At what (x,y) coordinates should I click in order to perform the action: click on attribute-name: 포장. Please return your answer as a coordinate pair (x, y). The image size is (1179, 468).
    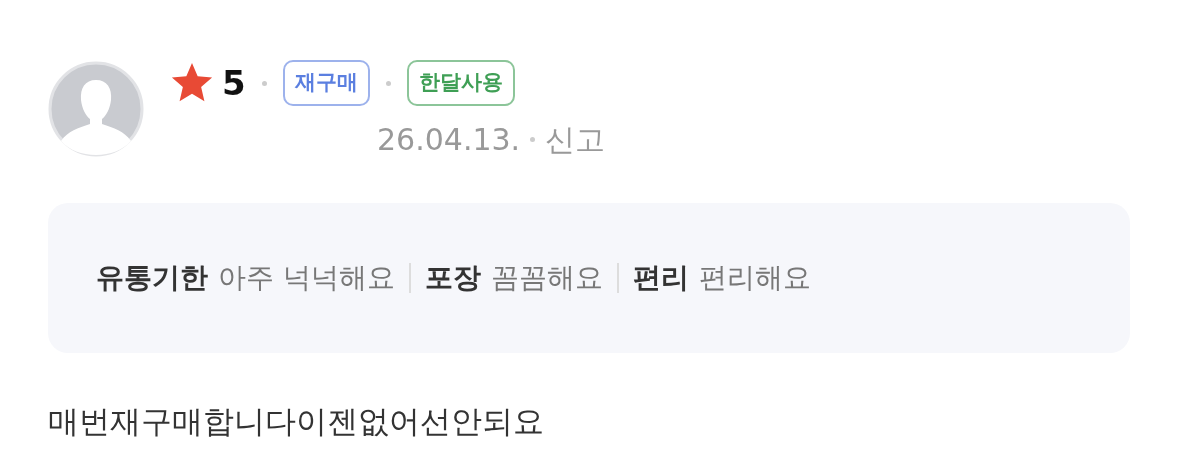
    Looking at the image, I should click on (452, 278).